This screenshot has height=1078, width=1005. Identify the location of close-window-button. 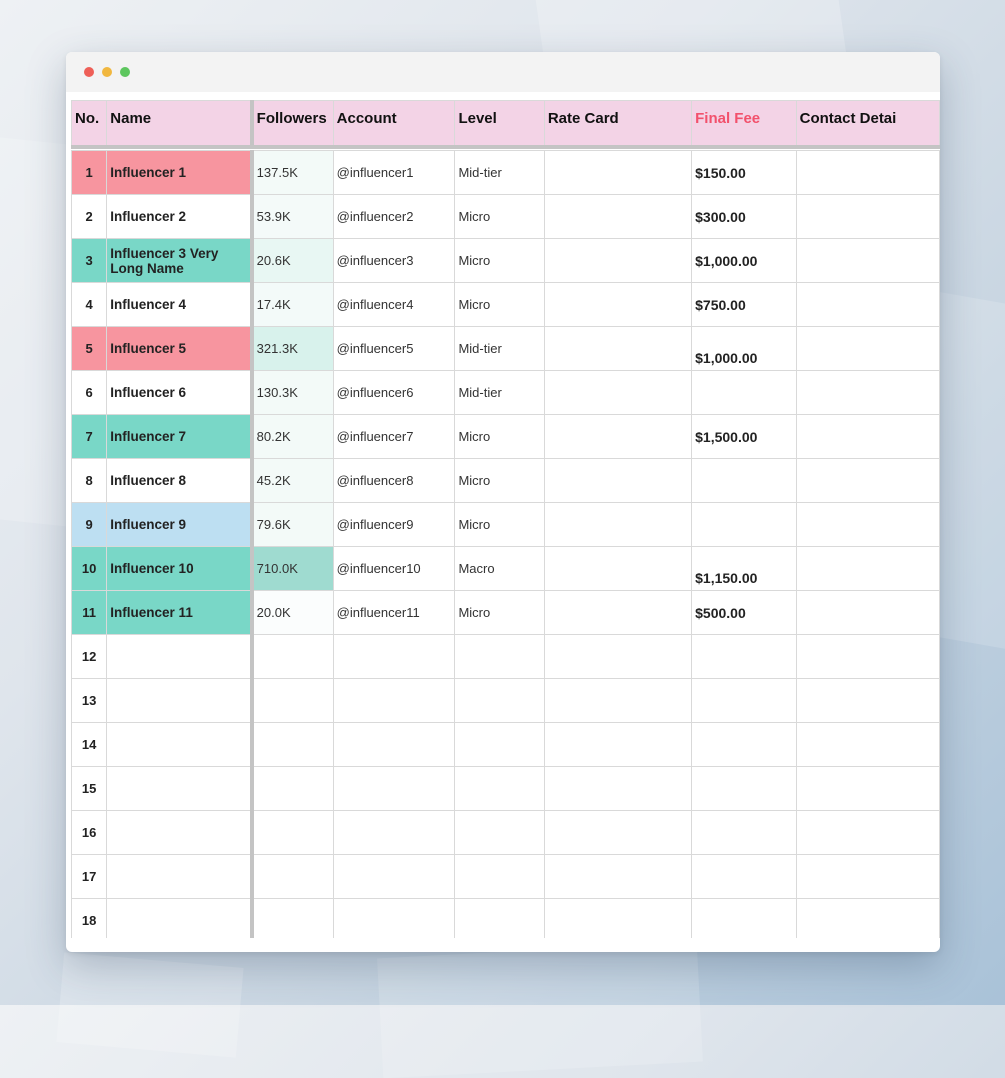
(89, 72).